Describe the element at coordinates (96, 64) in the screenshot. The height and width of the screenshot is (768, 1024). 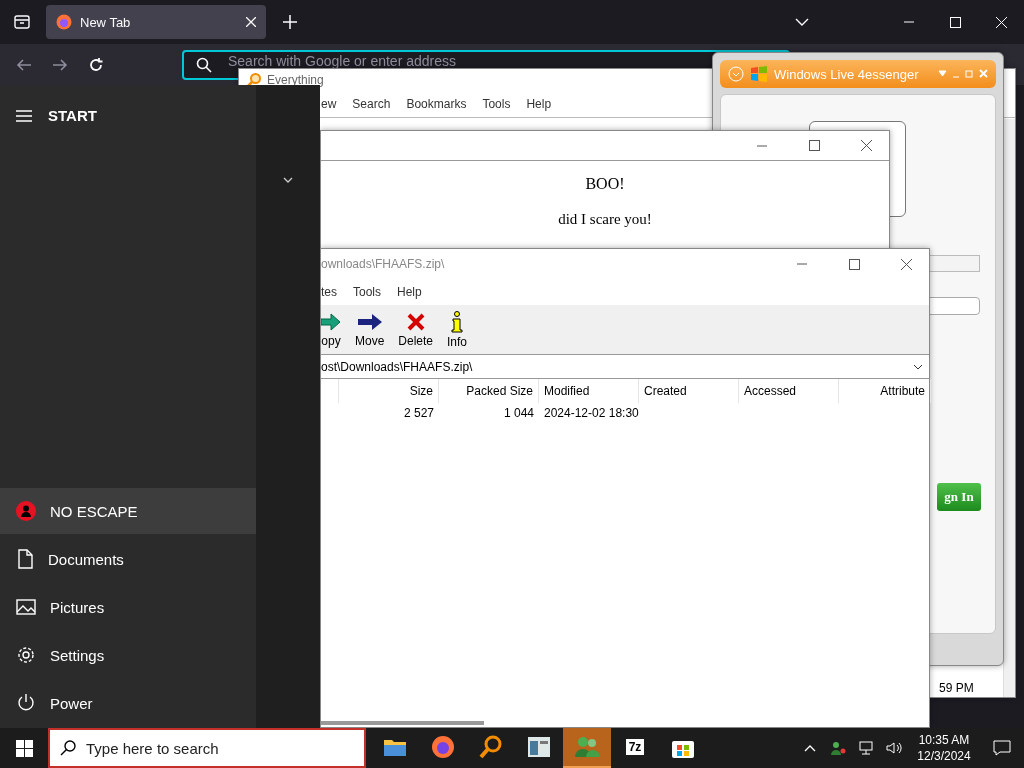
I see `reload-icon` at that location.